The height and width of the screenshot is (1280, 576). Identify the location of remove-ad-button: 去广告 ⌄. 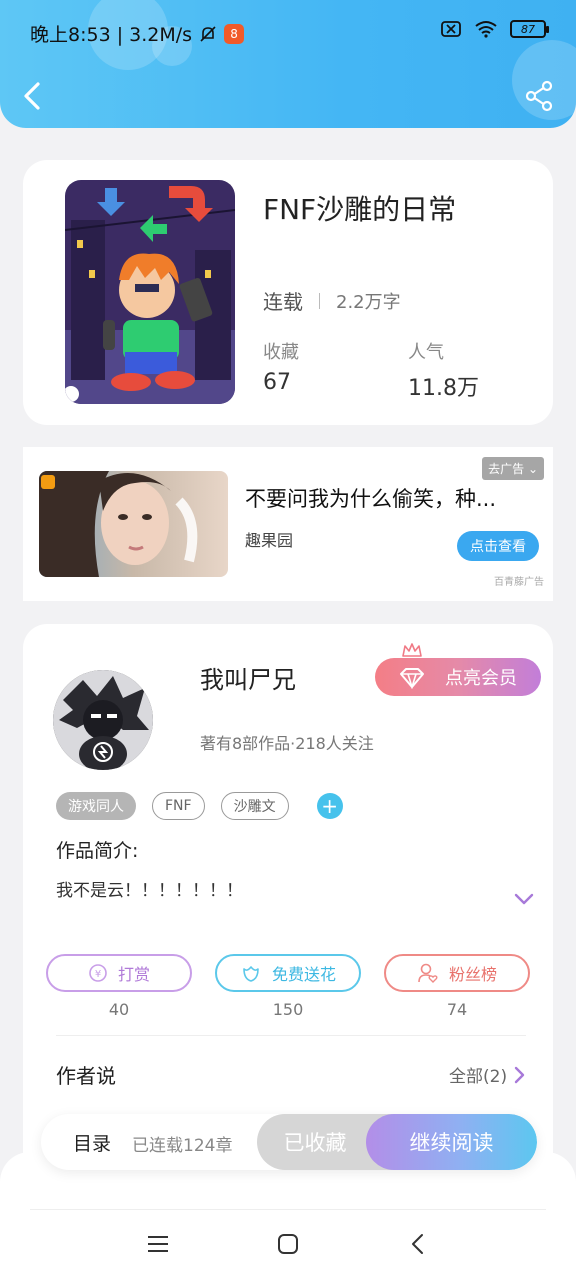
(513, 468).